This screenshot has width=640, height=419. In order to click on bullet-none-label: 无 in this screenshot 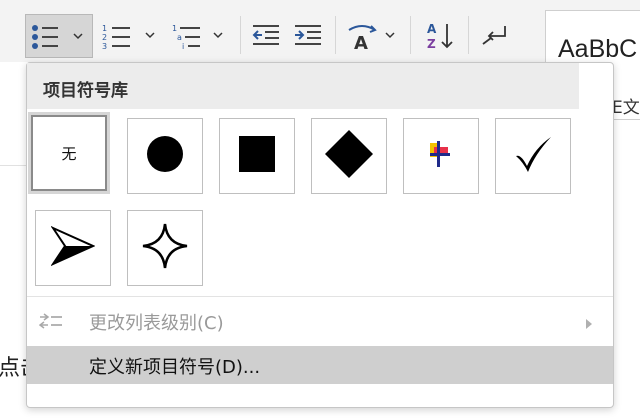, I will do `click(69, 153)`.